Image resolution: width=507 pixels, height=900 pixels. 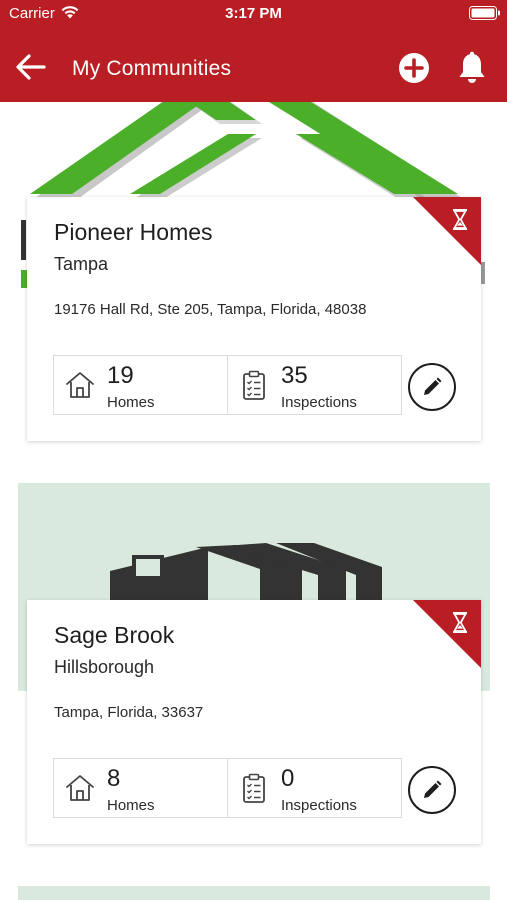 What do you see at coordinates (314, 385) in the screenshot?
I see `inspections-stat: 35 Inspections` at bounding box center [314, 385].